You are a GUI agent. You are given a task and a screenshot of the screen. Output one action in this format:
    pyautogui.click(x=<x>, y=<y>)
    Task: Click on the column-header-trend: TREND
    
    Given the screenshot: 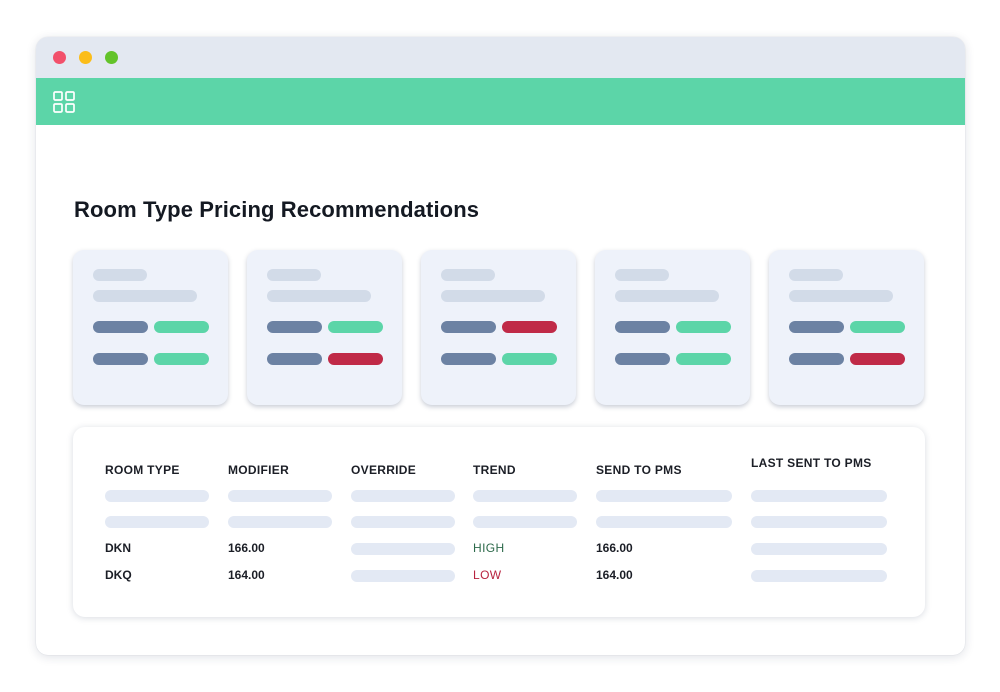 What is the action you would take?
    pyautogui.click(x=494, y=470)
    